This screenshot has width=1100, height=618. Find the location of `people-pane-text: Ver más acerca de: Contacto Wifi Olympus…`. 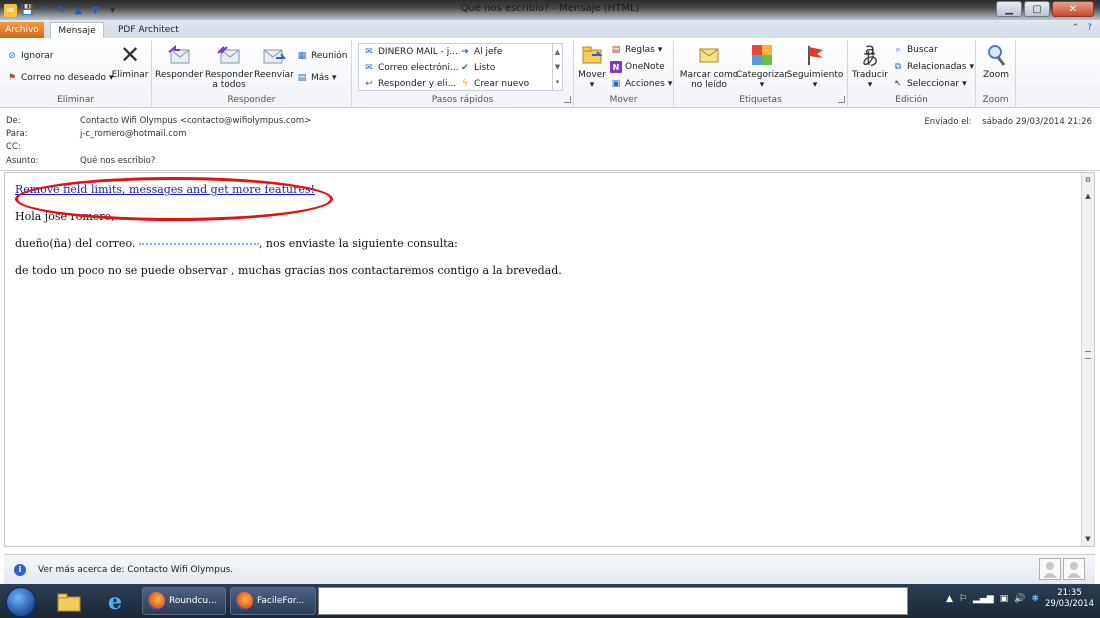

people-pane-text: Ver más acerca de: Contacto Wifi Olympus… is located at coordinates (135, 570).